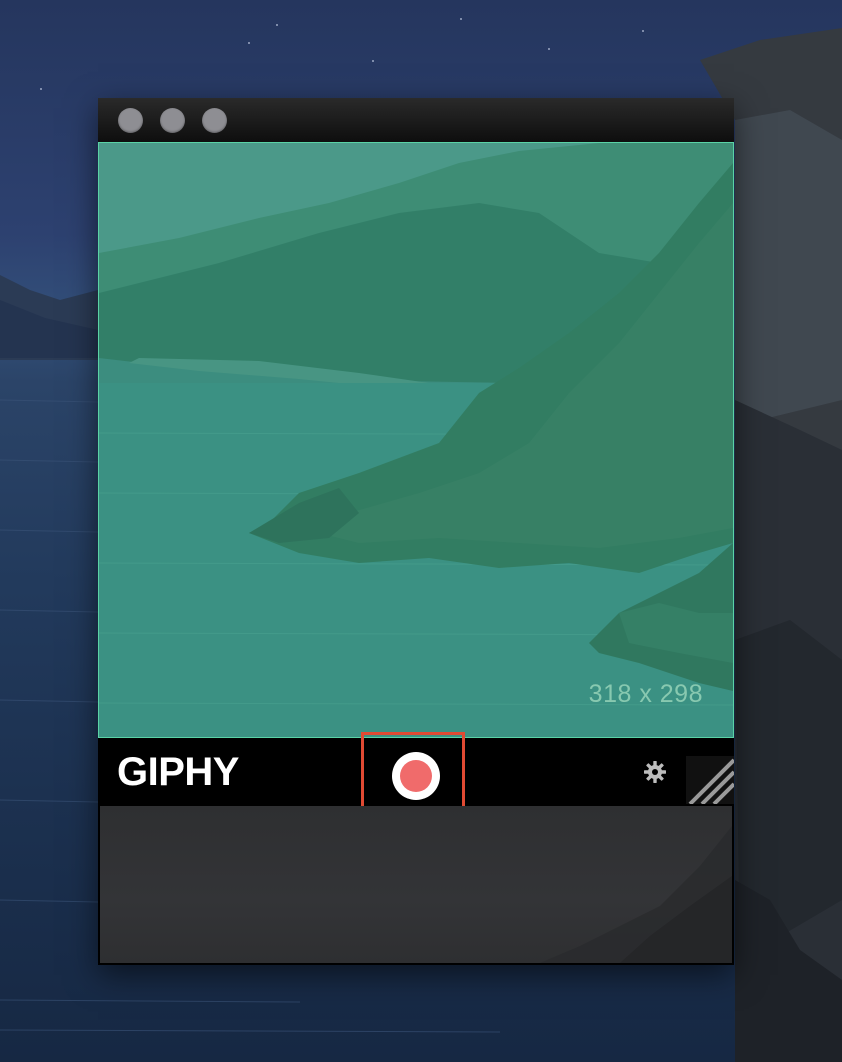 The height and width of the screenshot is (1062, 842). Describe the element at coordinates (636, 894) in the screenshot. I see `panel-background-rocks` at that location.